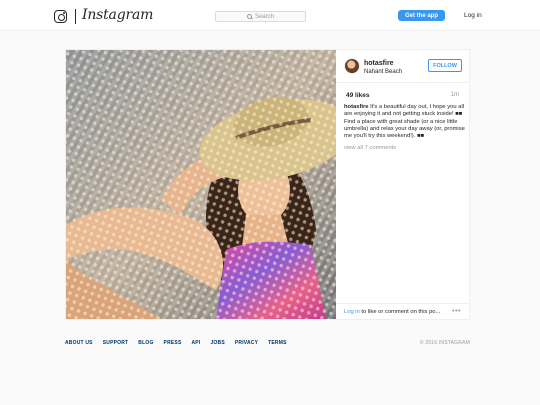 This screenshot has height=405, width=540. What do you see at coordinates (116, 343) in the screenshot?
I see `footer-link-support: SUPPORT` at bounding box center [116, 343].